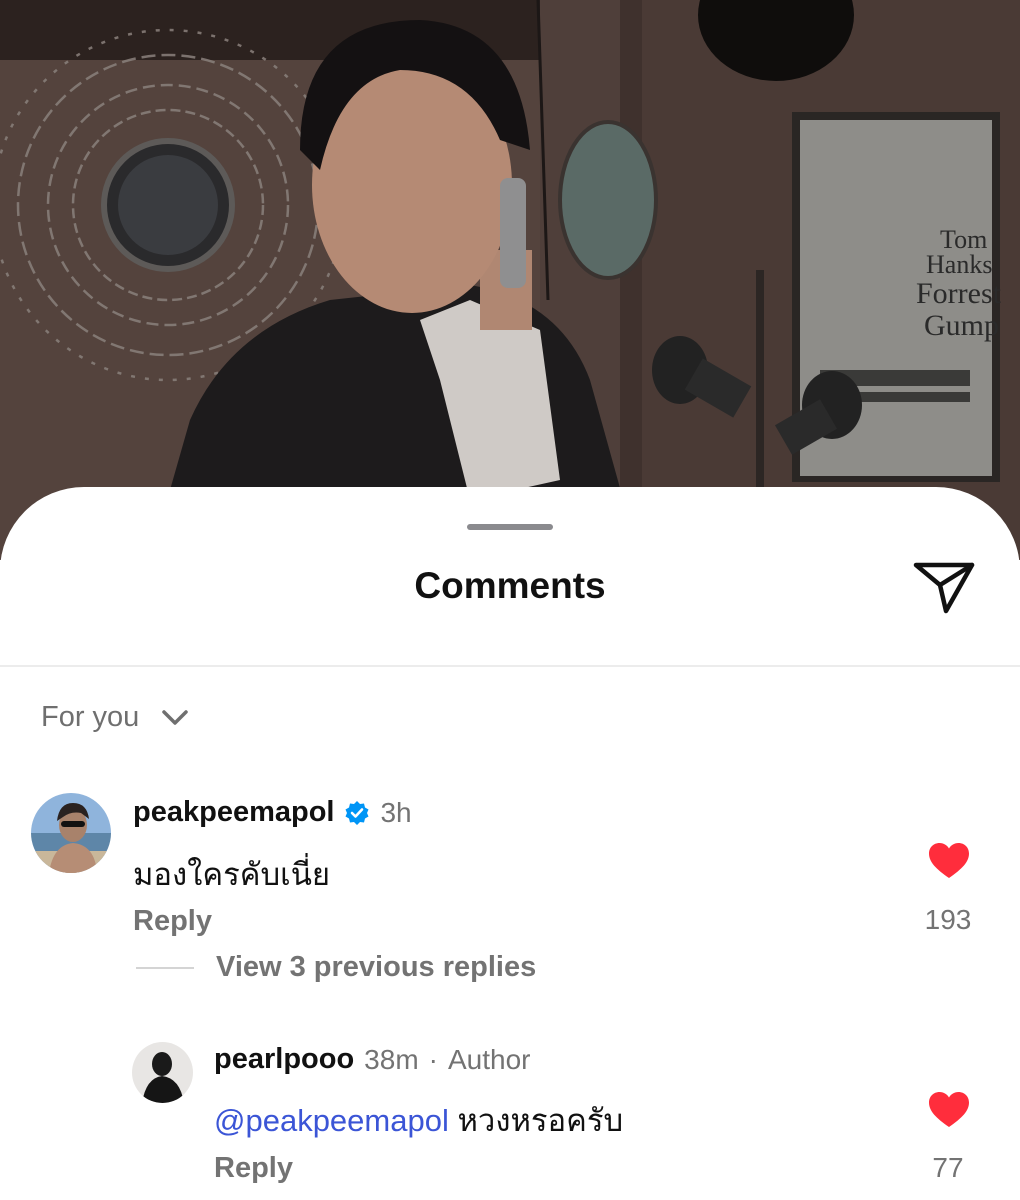  I want to click on svg-text: Gump, so click(961, 325).